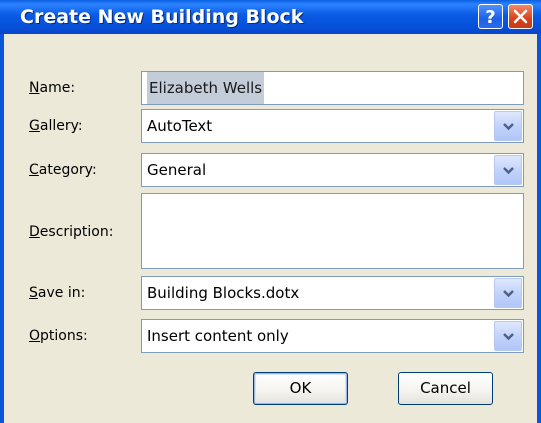  I want to click on gallery-mnemonic: G, so click(34, 126).